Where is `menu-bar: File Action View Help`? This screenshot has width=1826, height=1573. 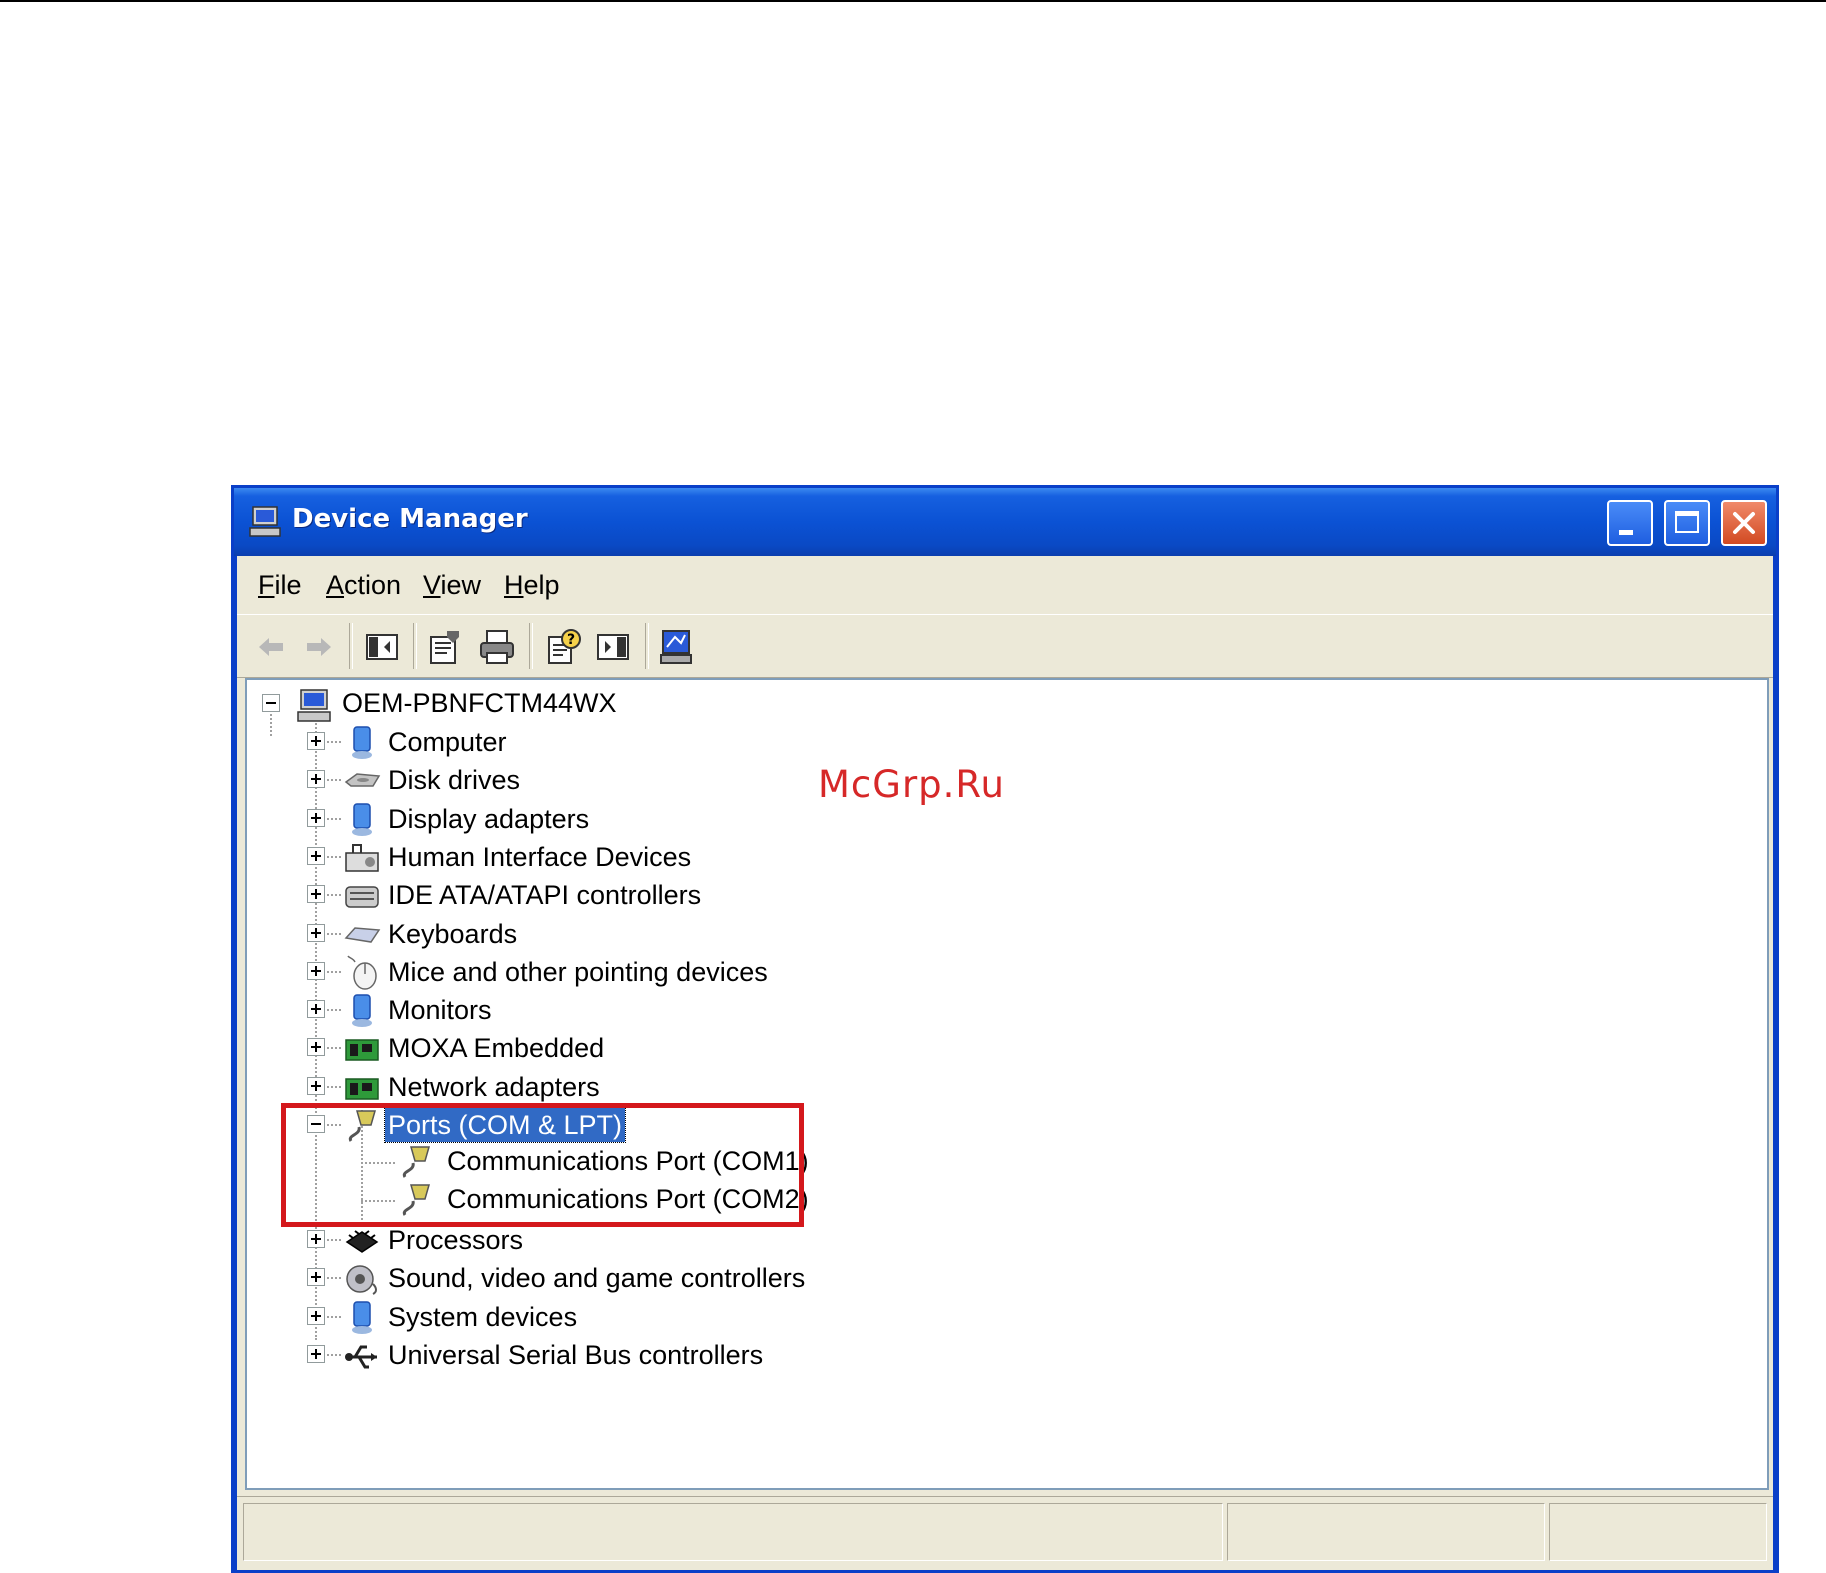
menu-bar: File Action View Help is located at coordinates (1005, 584).